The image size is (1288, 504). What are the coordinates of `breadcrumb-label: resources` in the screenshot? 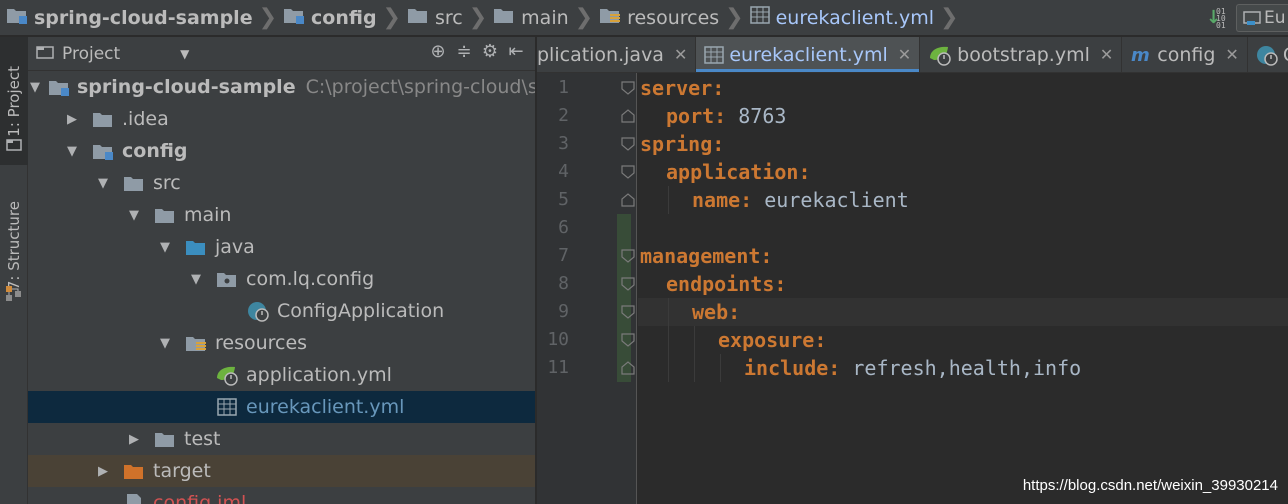 It's located at (673, 17).